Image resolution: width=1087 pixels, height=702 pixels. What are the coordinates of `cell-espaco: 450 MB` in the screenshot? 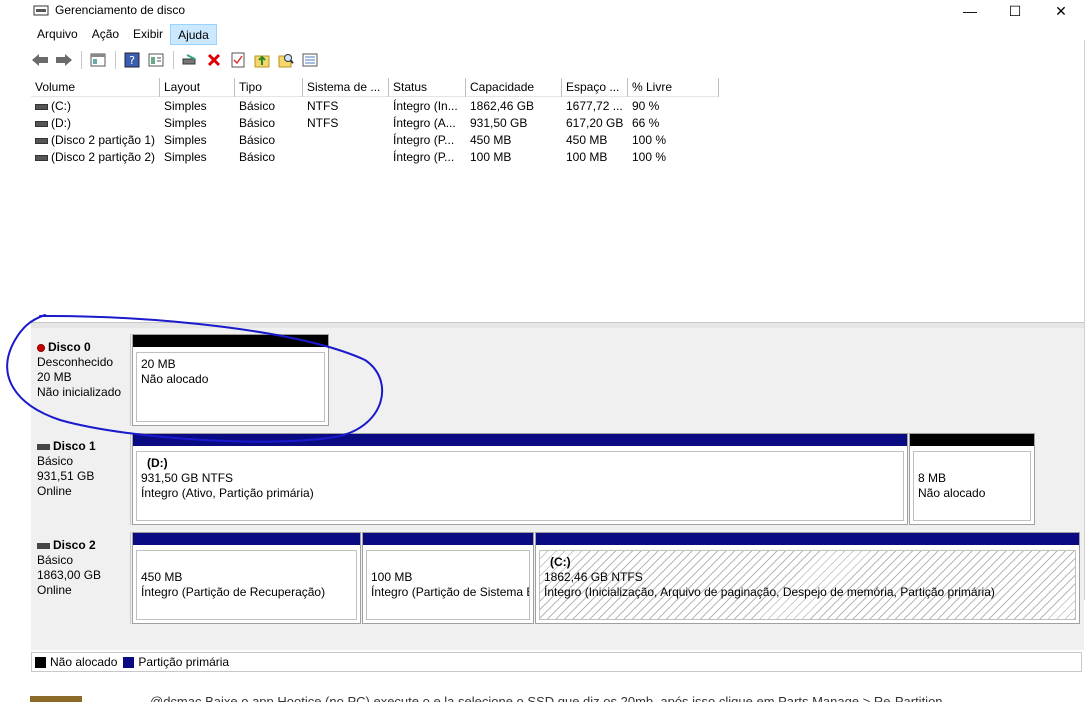 It's located at (587, 140).